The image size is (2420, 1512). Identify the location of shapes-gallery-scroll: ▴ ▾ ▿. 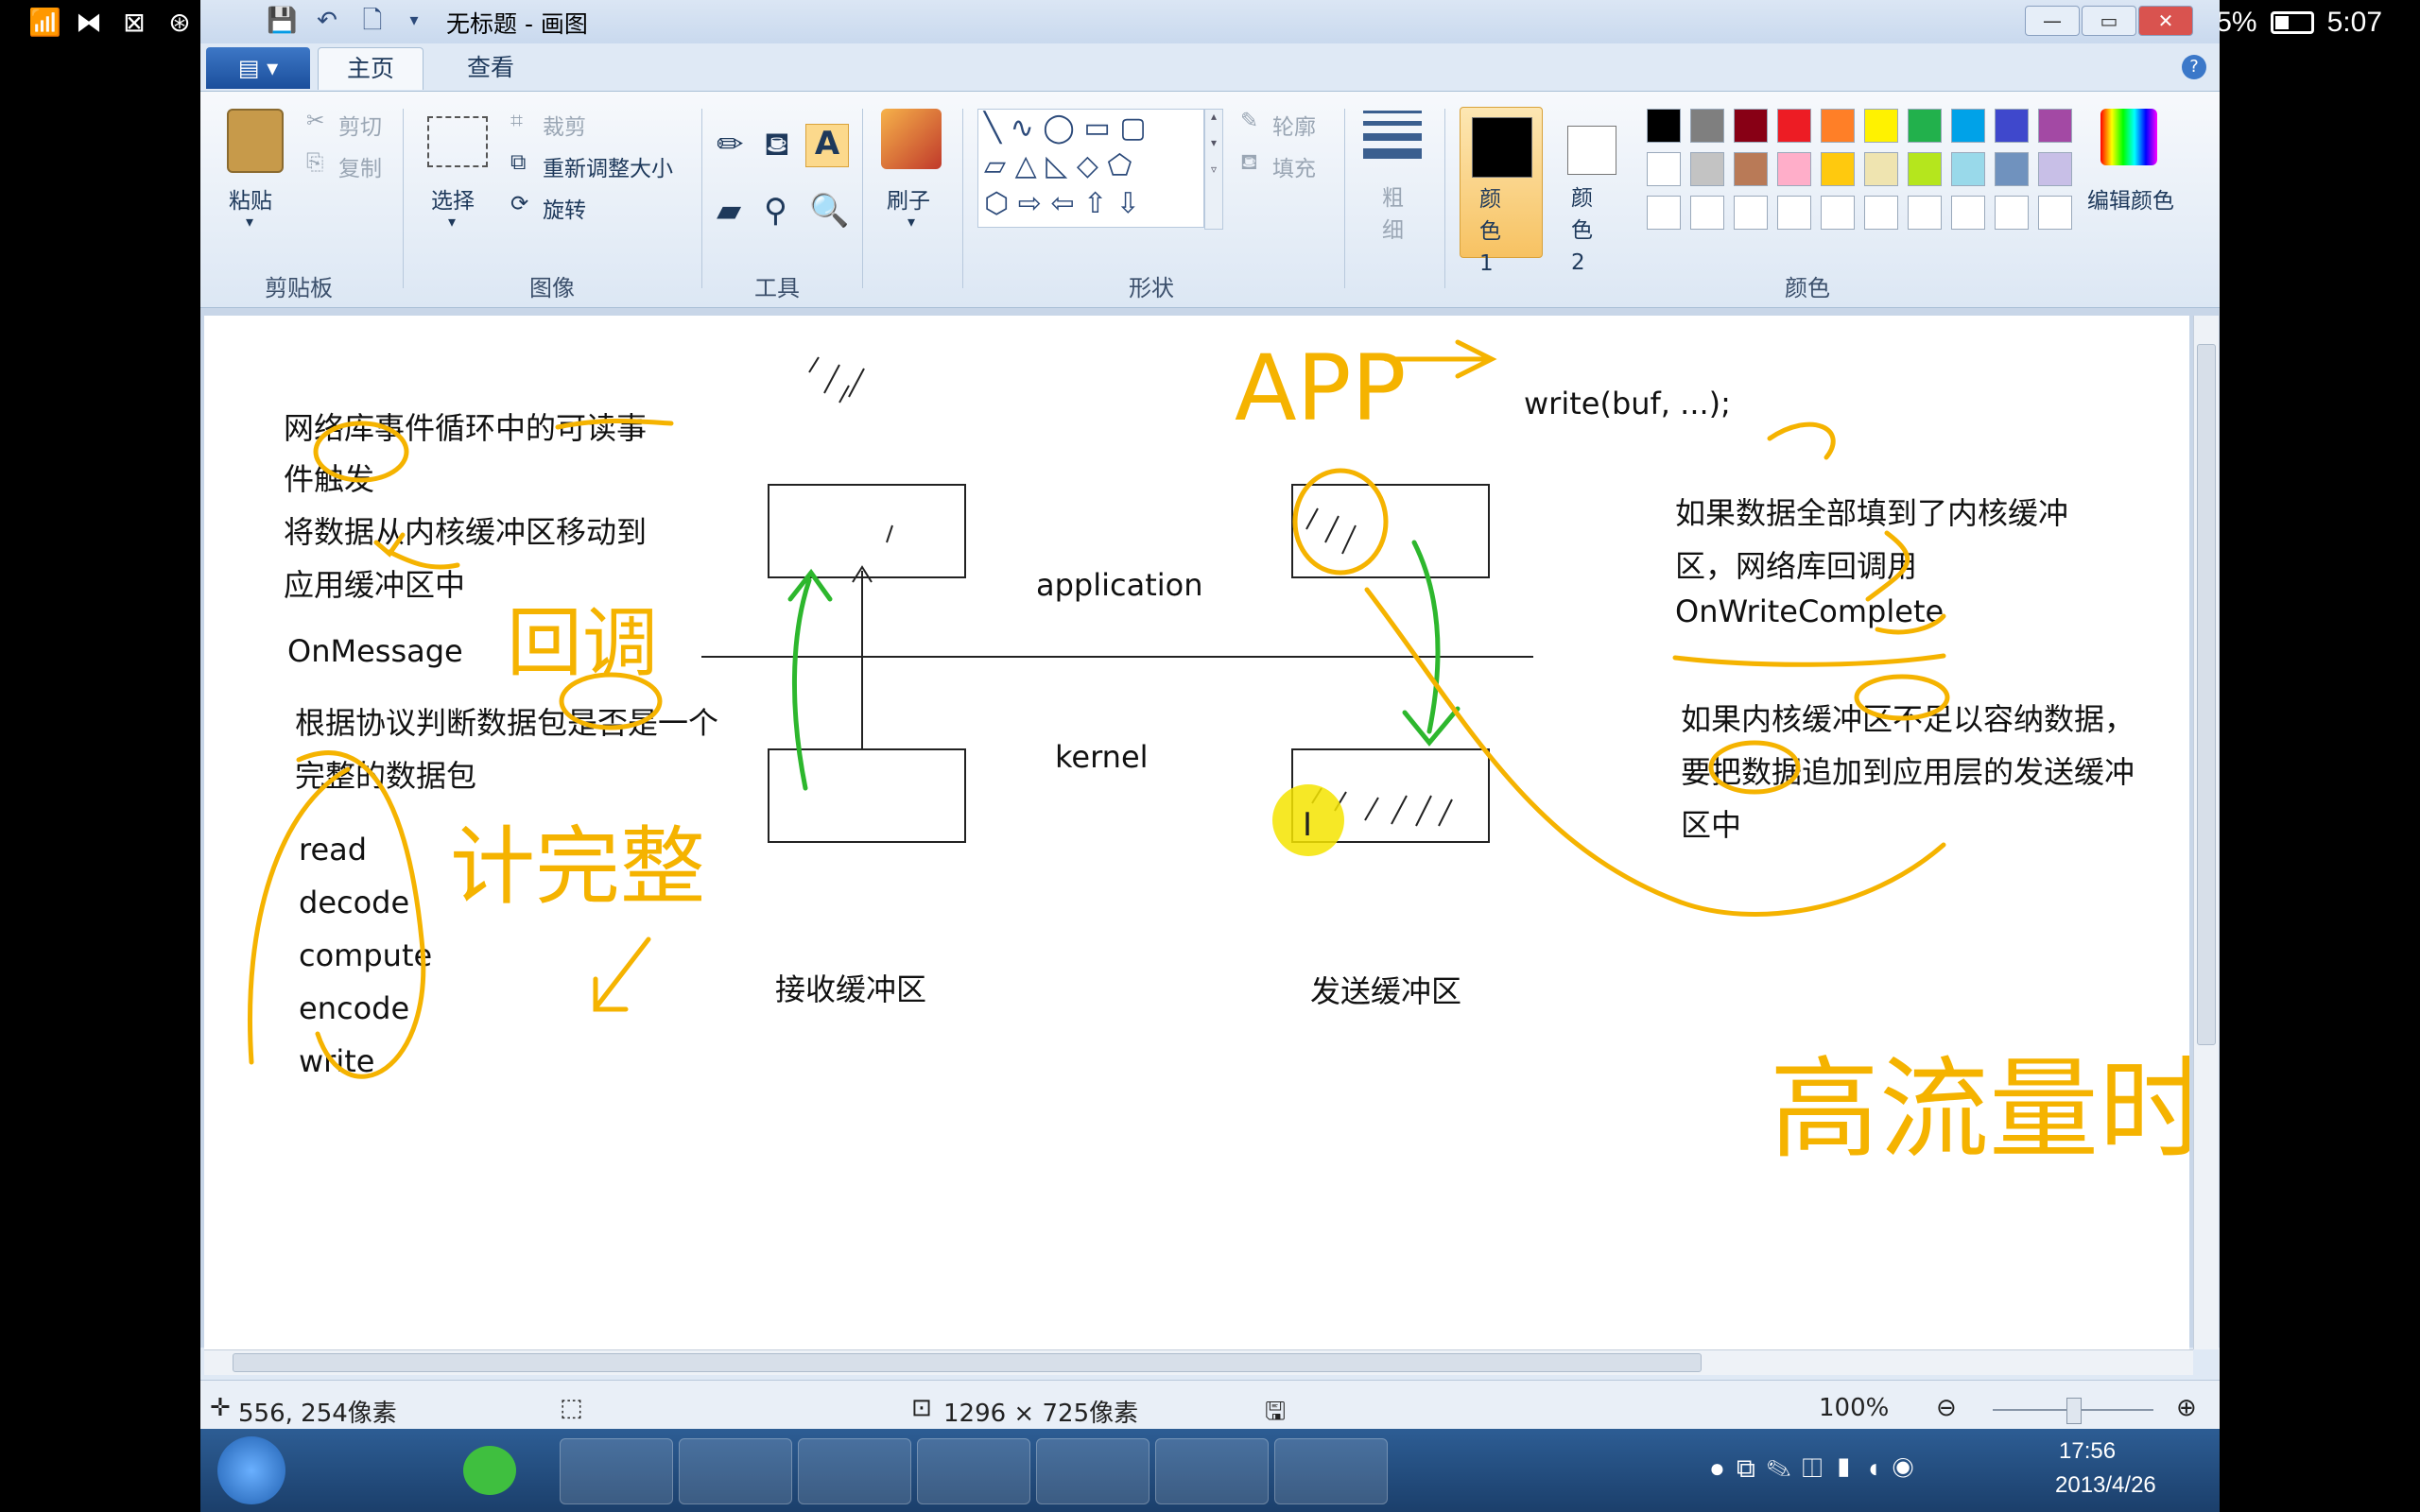
(1213, 169).